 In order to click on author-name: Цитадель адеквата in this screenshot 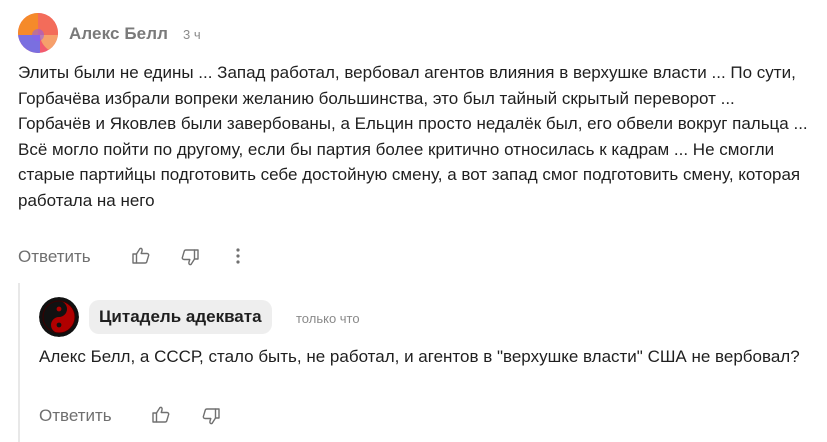, I will do `click(180, 317)`.